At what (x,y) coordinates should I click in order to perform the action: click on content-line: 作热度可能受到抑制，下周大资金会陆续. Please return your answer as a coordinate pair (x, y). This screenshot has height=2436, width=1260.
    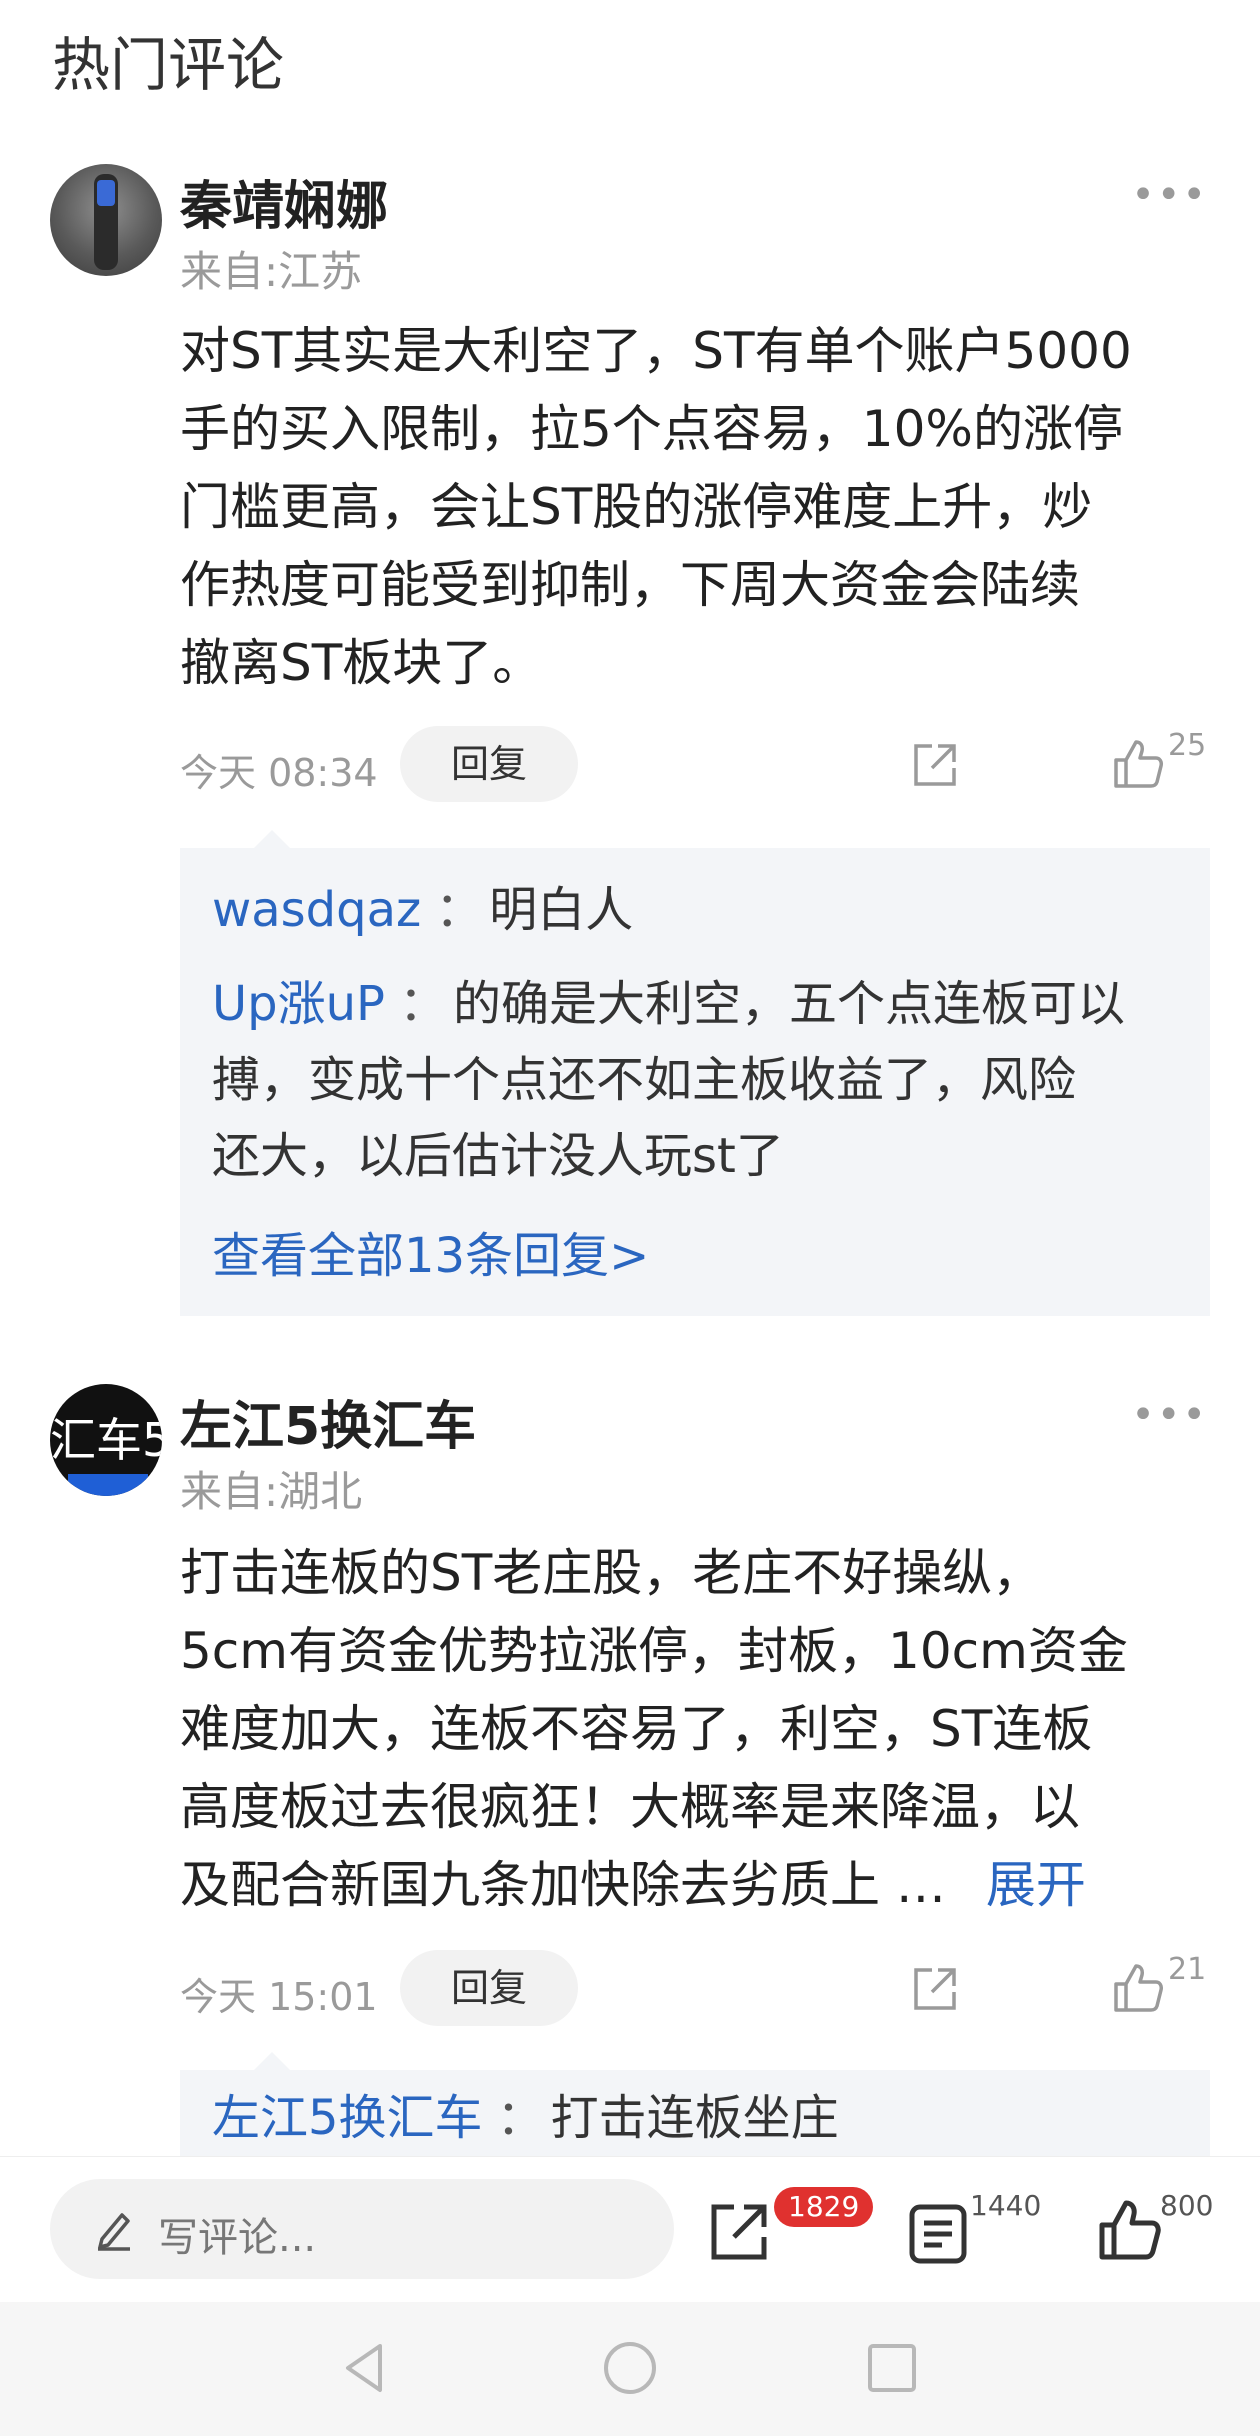
    Looking at the image, I should click on (630, 585).